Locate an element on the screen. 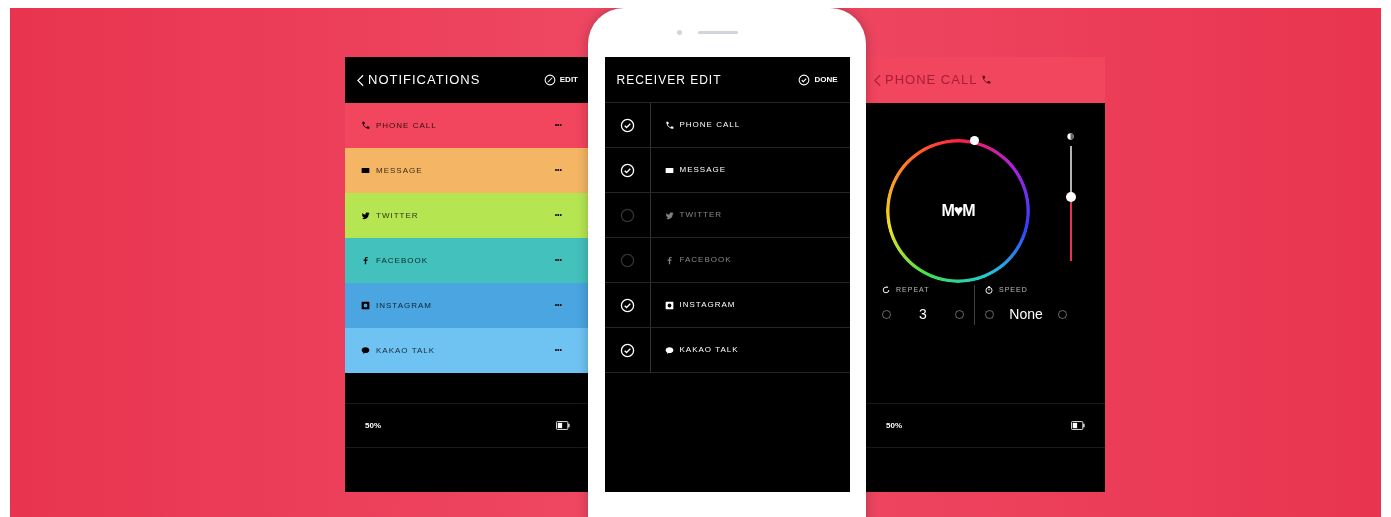 Image resolution: width=1391 pixels, height=517 pixels. speed-value: None is located at coordinates (1026, 314).